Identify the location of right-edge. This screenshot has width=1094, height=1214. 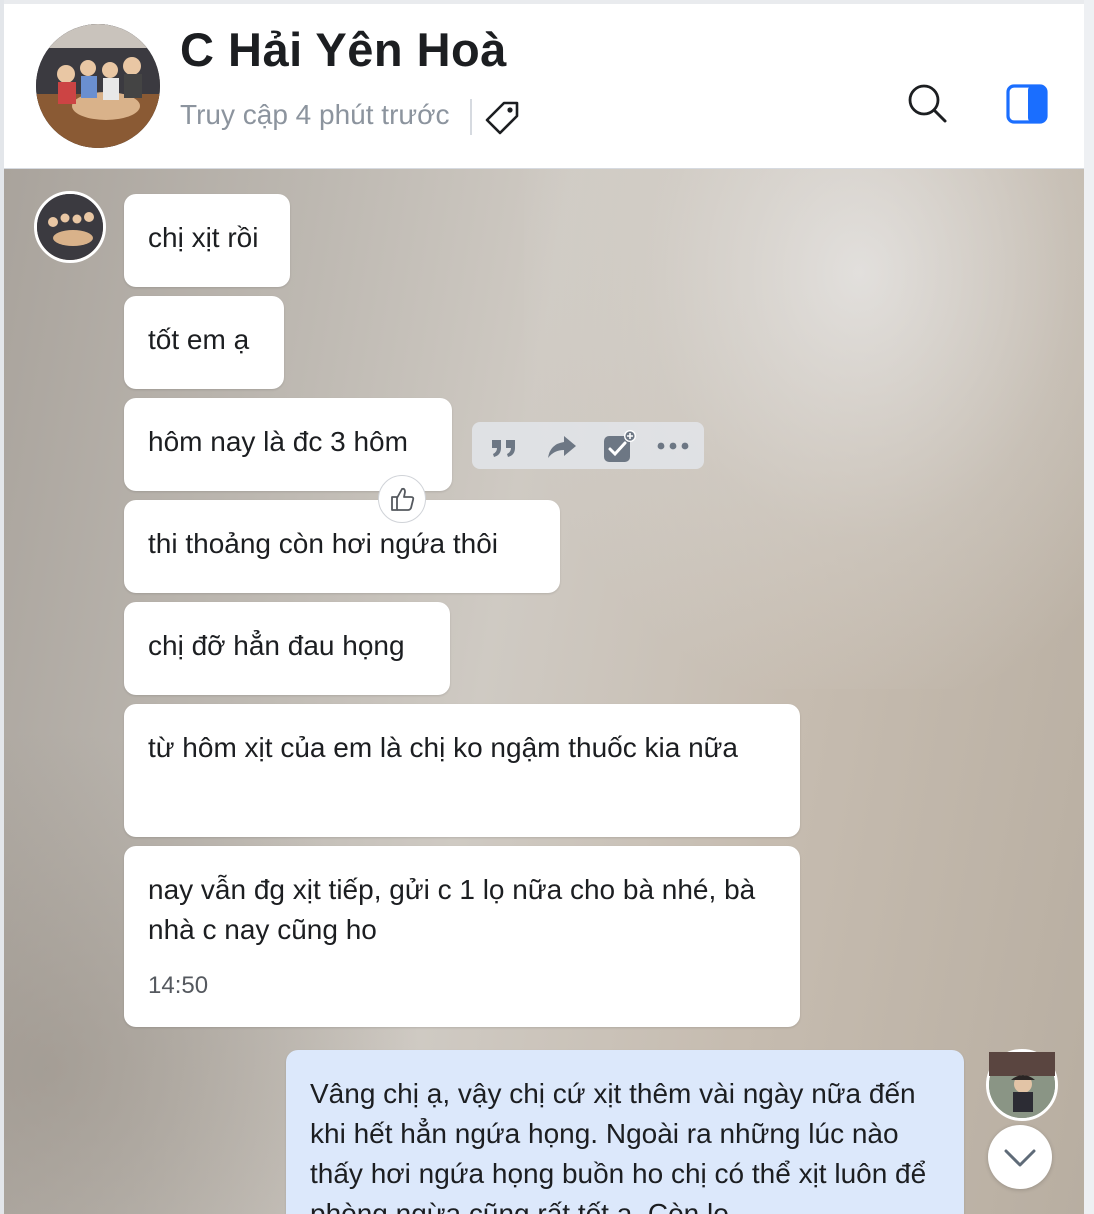
(1089, 607).